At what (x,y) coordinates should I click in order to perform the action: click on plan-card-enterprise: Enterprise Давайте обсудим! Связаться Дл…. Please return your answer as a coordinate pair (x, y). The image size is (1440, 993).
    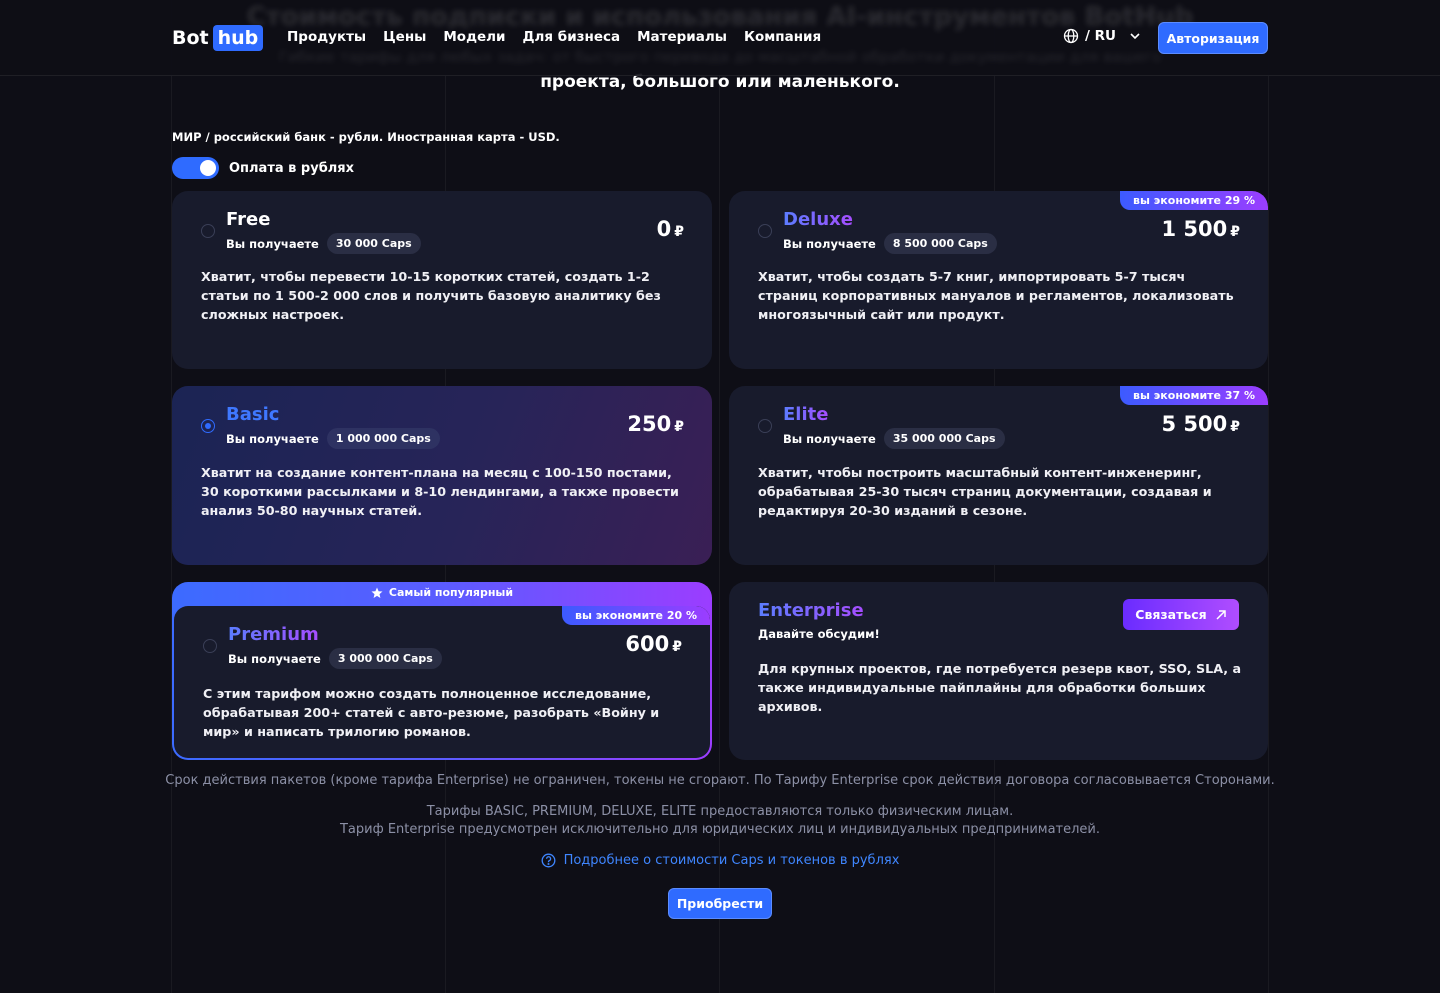
    Looking at the image, I should click on (998, 671).